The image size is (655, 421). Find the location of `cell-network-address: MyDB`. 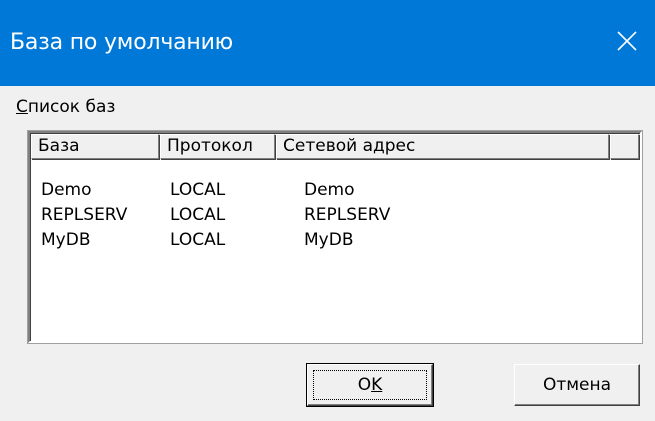

cell-network-address: MyDB is located at coordinates (329, 240).